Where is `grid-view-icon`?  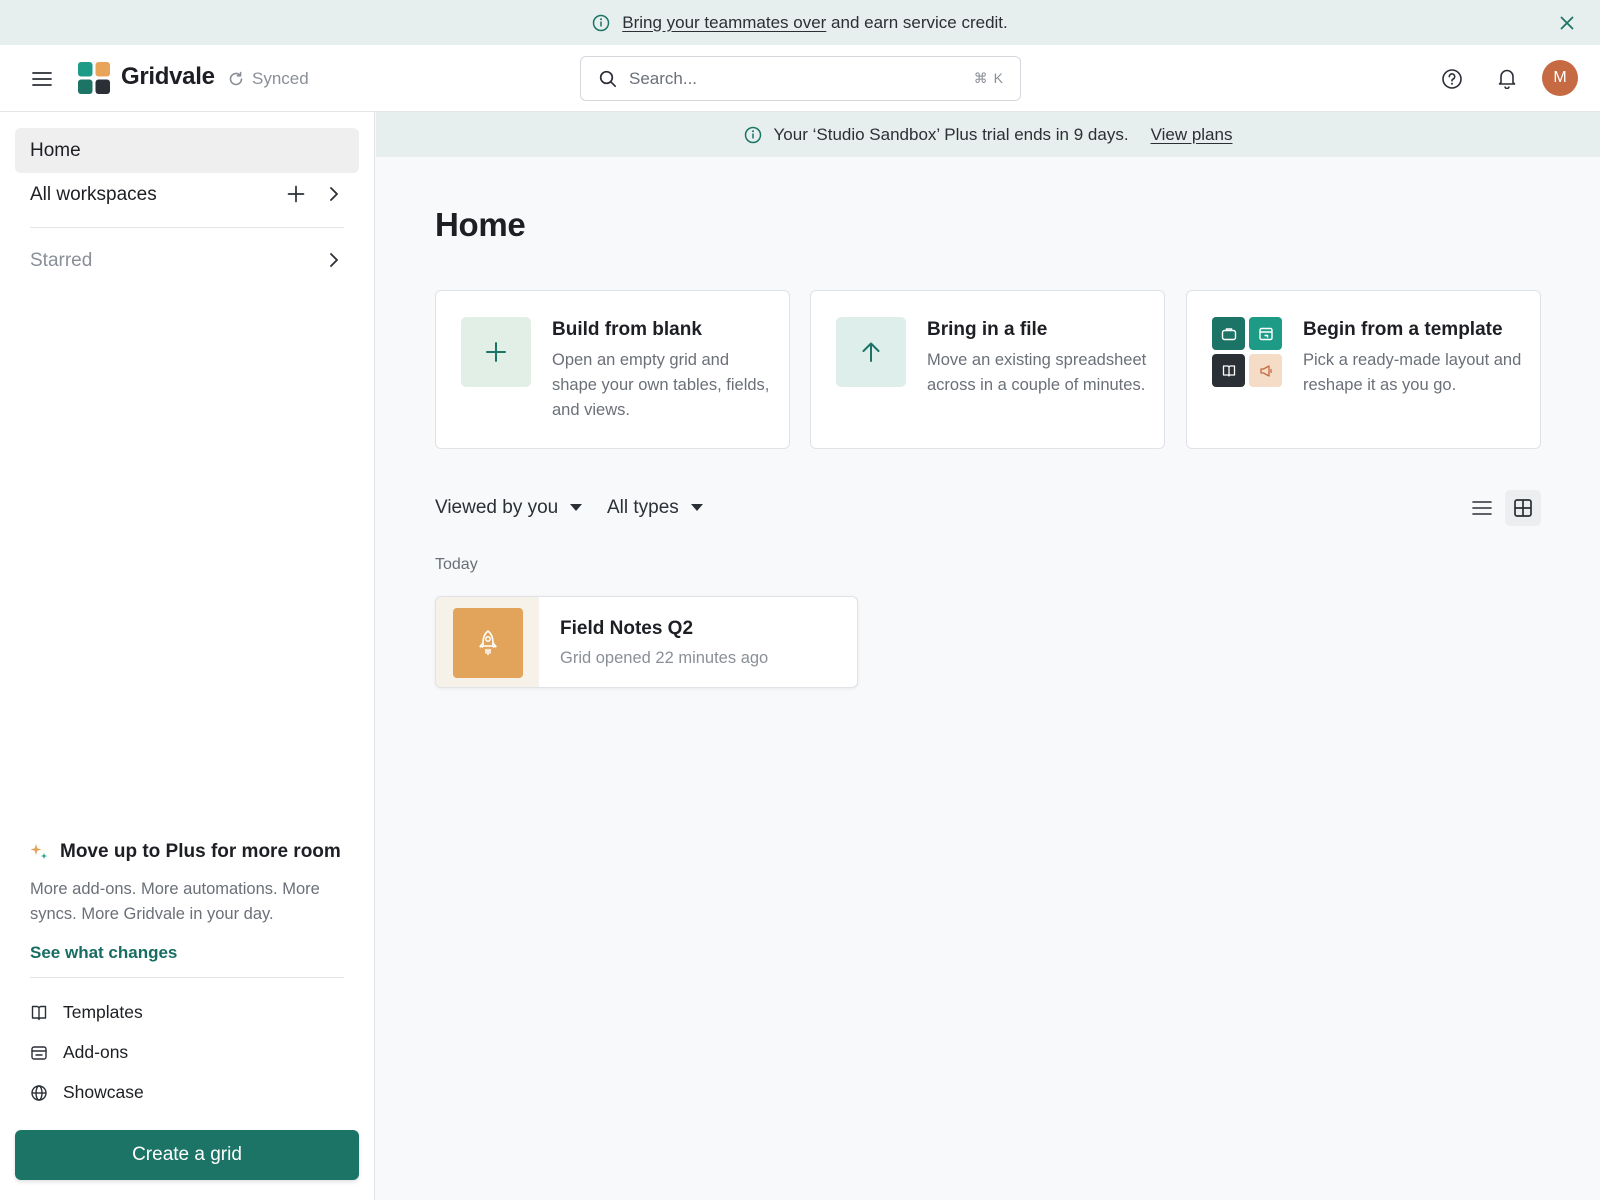
grid-view-icon is located at coordinates (1523, 508).